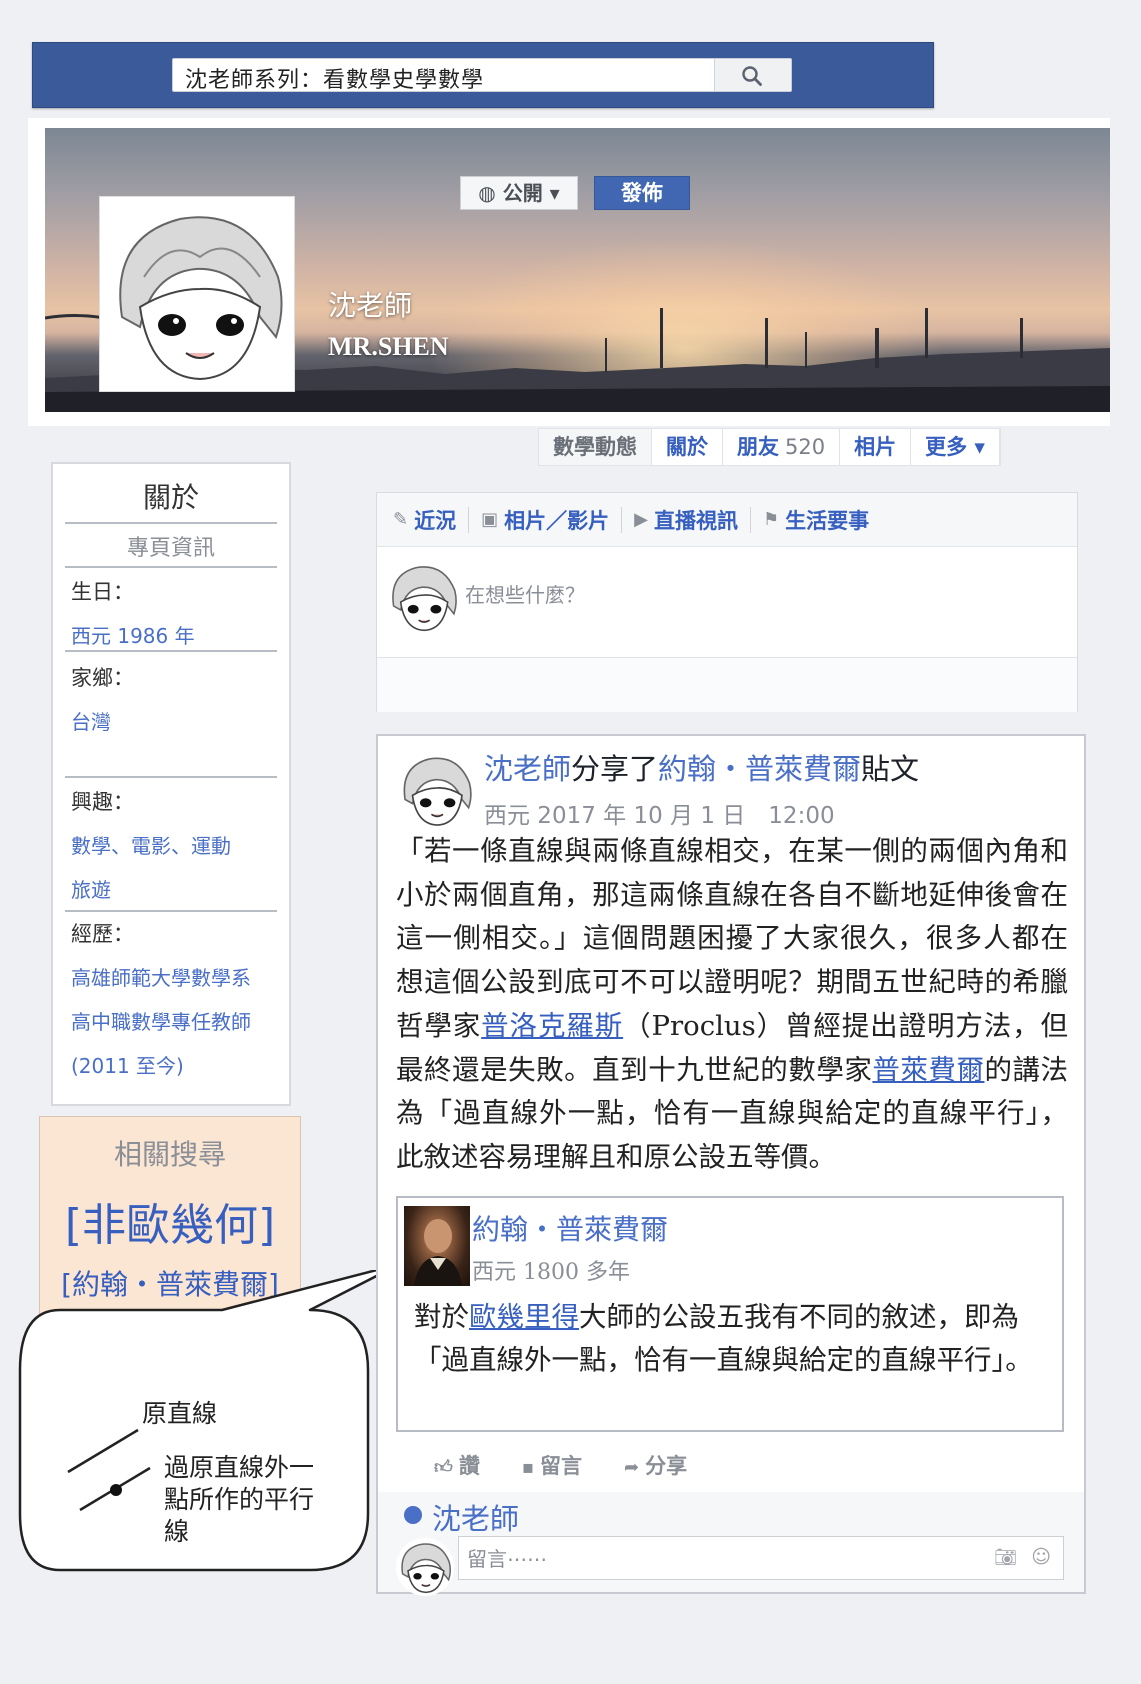 The image size is (1141, 1684). What do you see at coordinates (180, 1413) in the screenshot?
I see `callout-title: 原直線` at bounding box center [180, 1413].